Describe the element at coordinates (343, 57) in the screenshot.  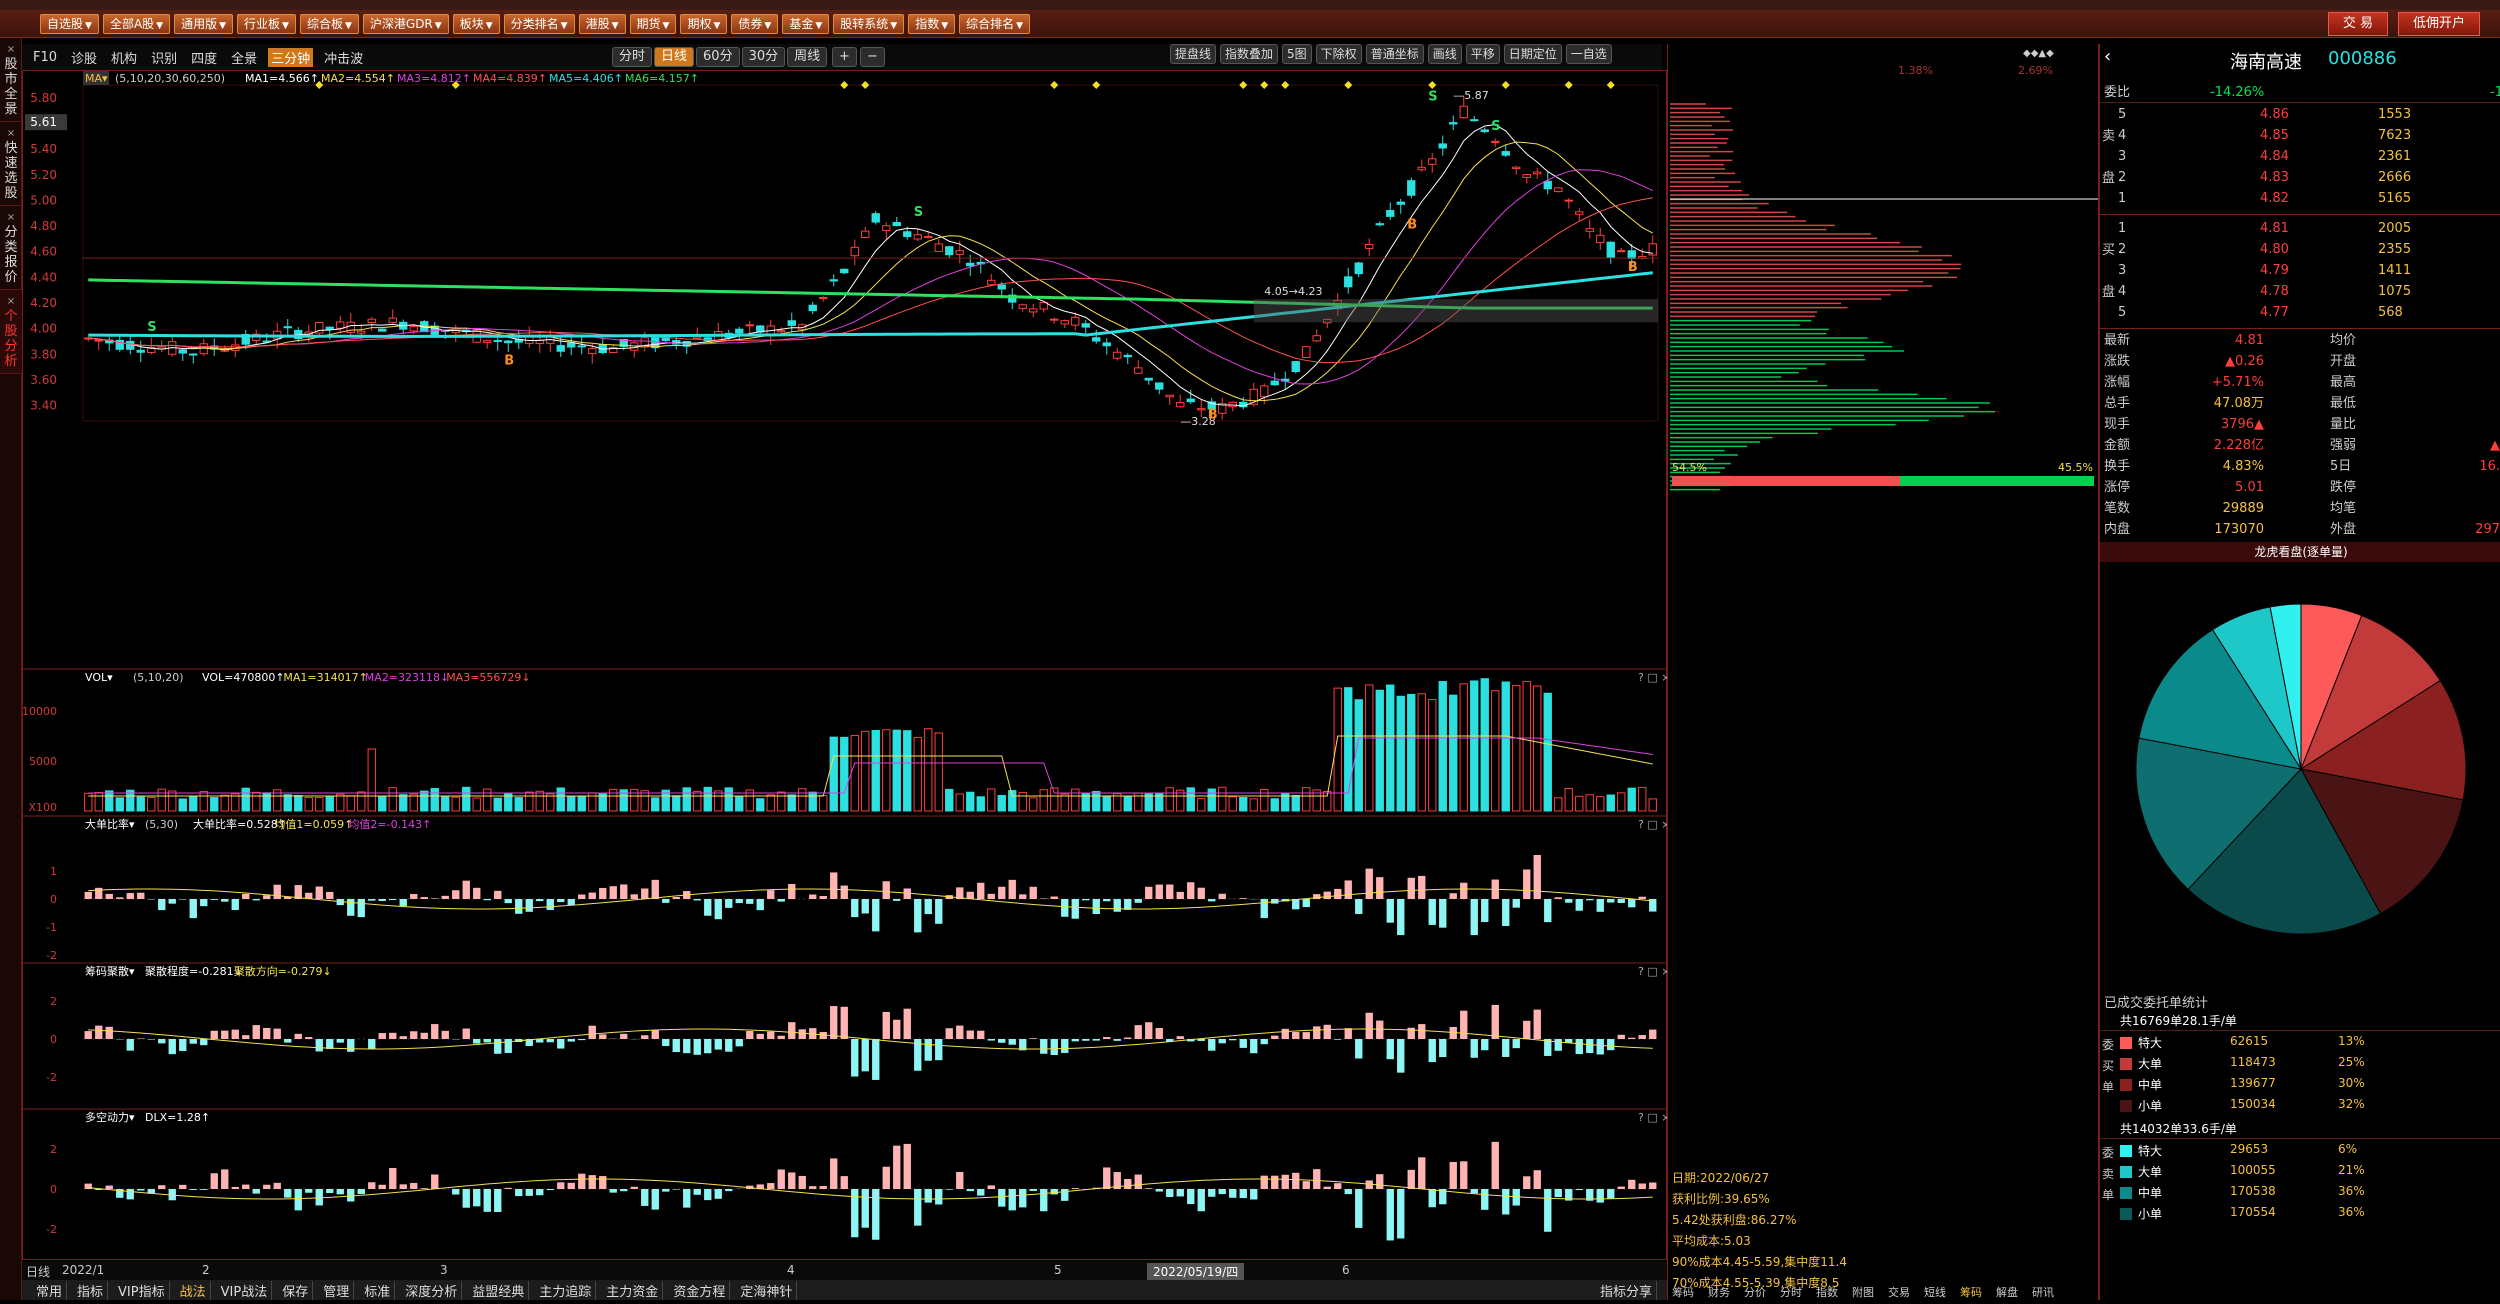
I see `header-tab: 冲击波` at that location.